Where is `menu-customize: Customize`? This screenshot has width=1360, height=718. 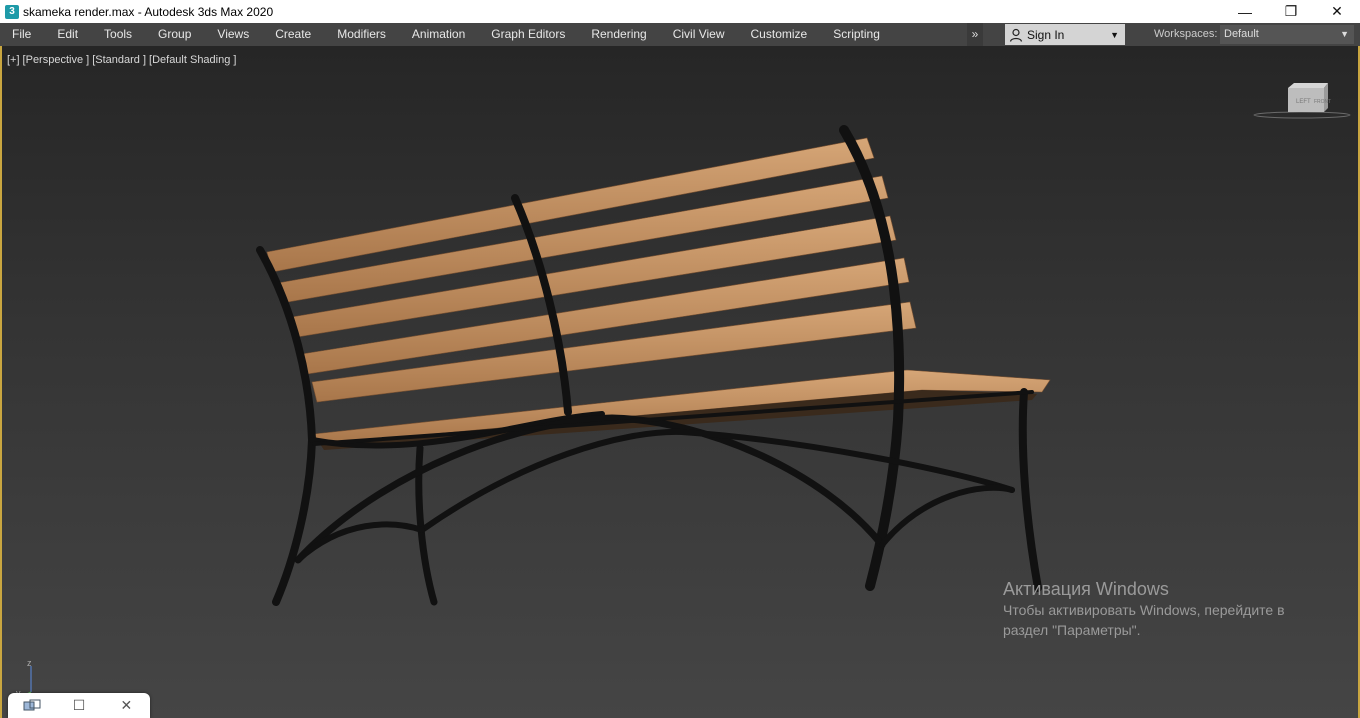
menu-customize: Customize is located at coordinates (779, 34).